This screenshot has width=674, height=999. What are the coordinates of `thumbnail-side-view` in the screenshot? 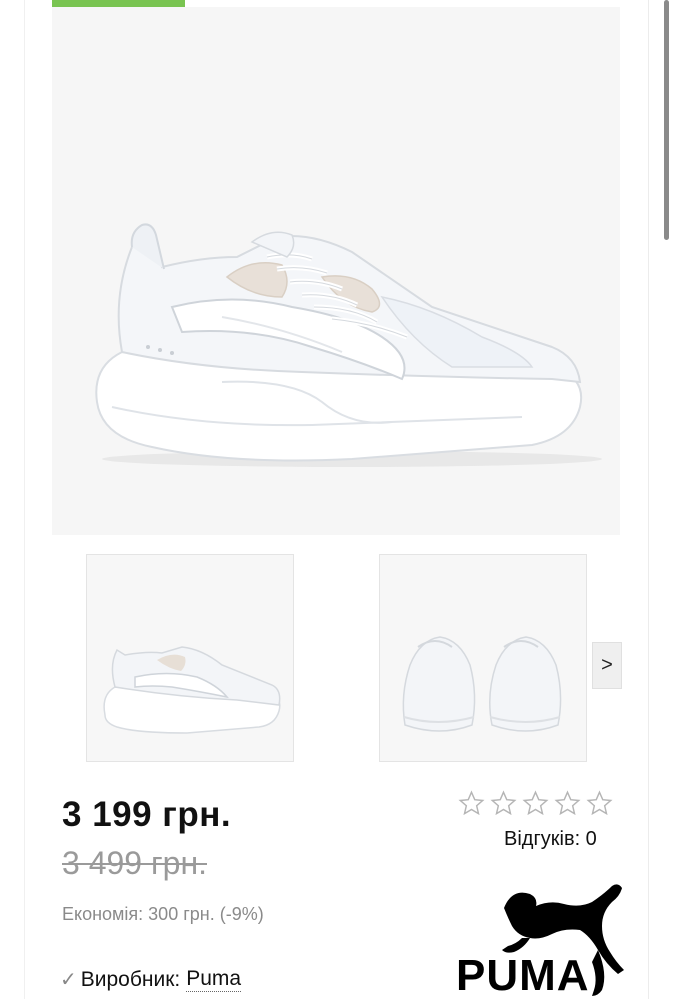 It's located at (190, 658).